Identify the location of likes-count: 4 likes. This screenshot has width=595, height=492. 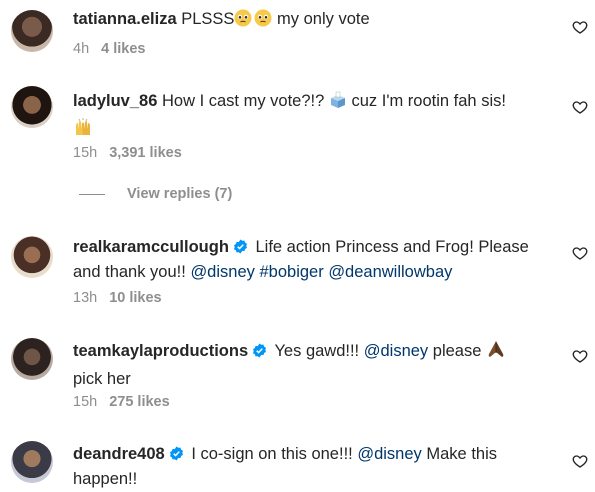
(123, 49).